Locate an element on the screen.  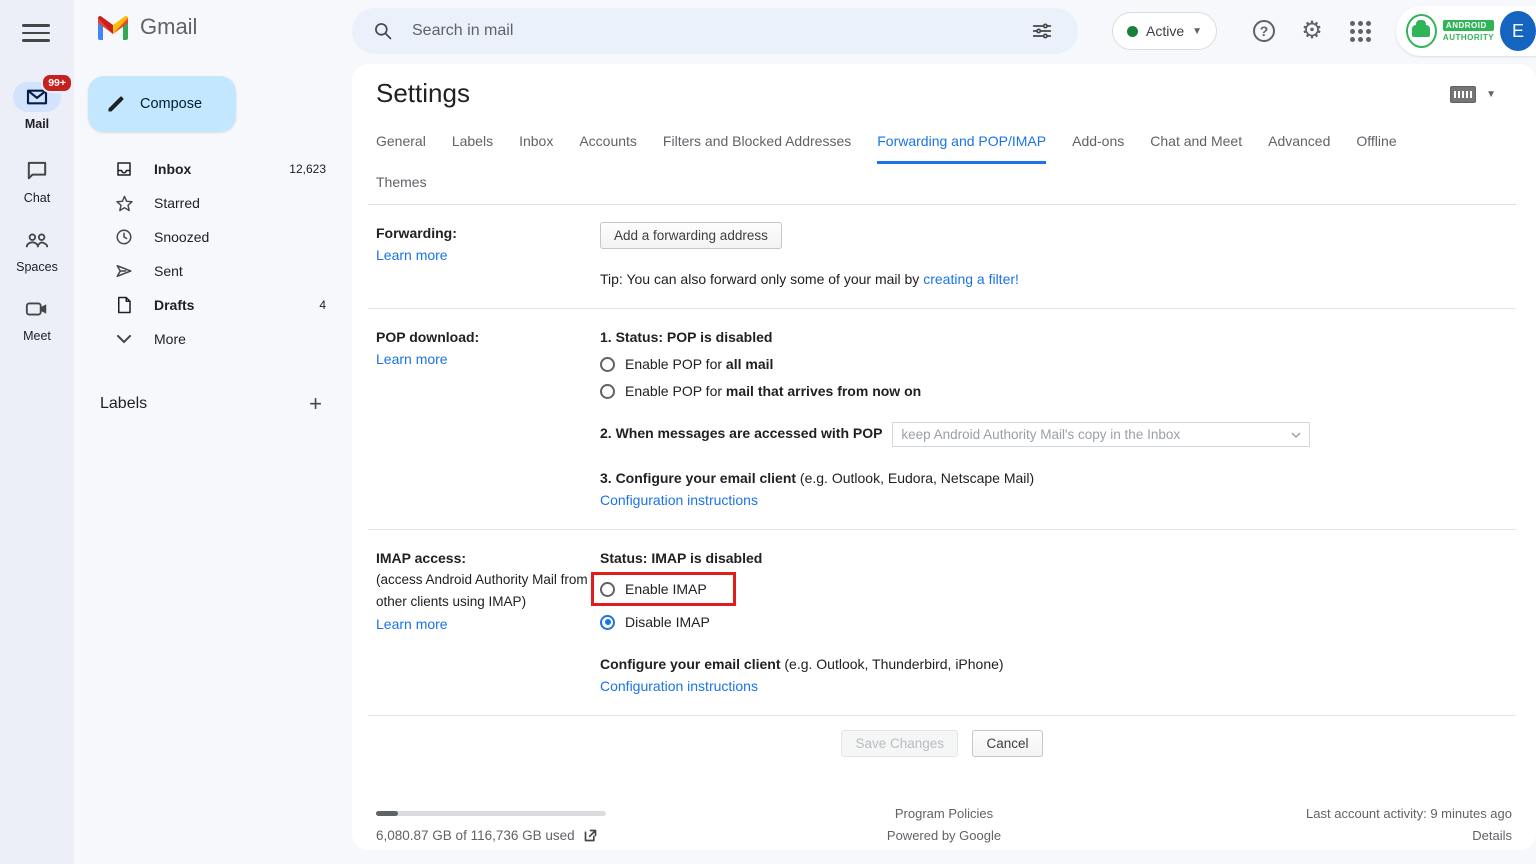
disable-imap-radio is located at coordinates (607, 622).